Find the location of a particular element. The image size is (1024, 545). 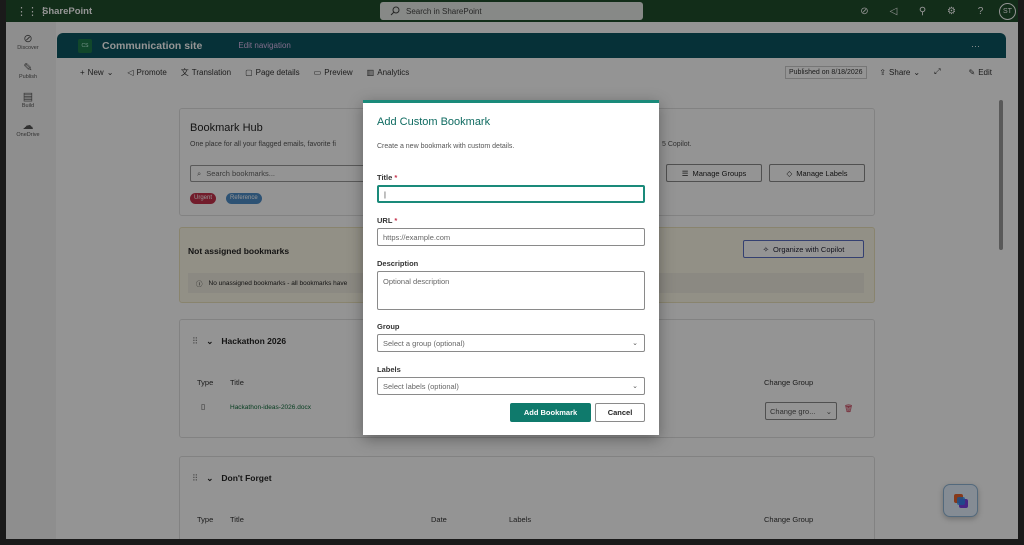

cancel-button: Cancel is located at coordinates (620, 412).